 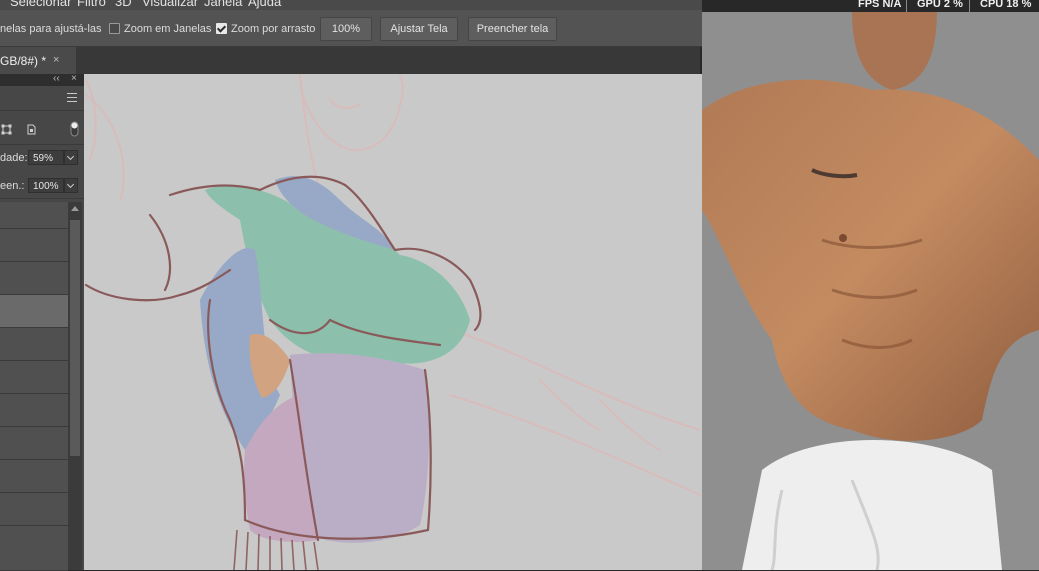 What do you see at coordinates (72, 97) in the screenshot?
I see `panel-menu-icon` at bounding box center [72, 97].